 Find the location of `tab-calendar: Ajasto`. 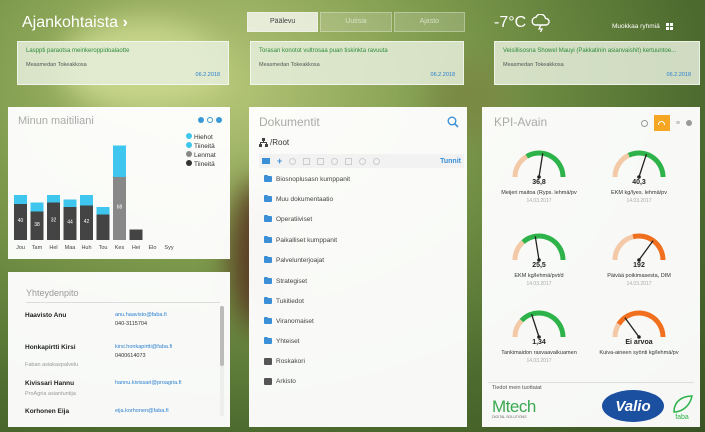

tab-calendar: Ajasto is located at coordinates (429, 22).